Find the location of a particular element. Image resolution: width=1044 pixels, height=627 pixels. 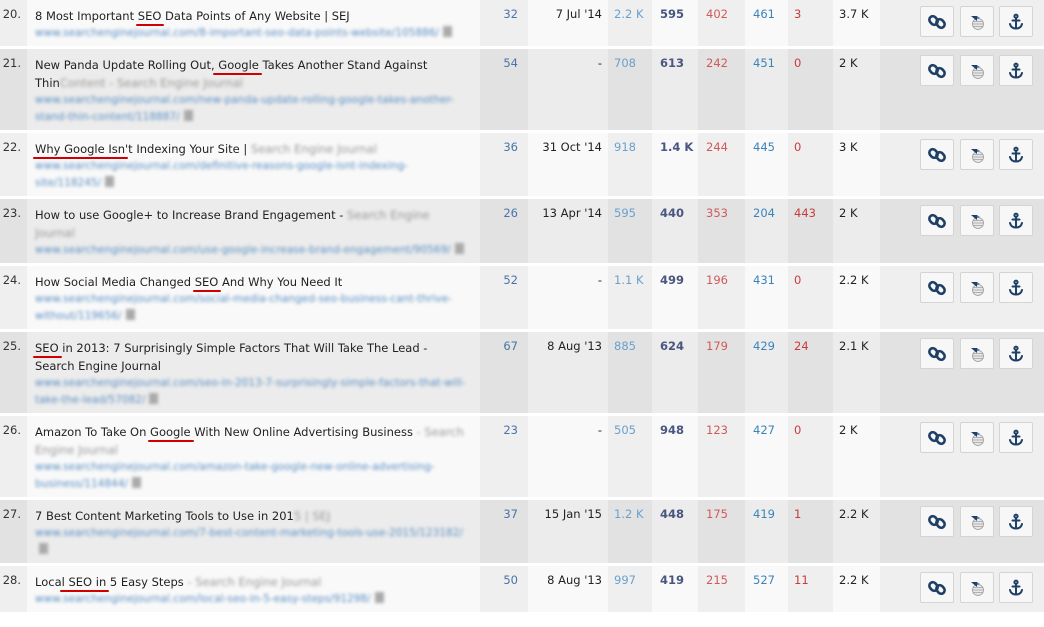

metric-5: 353 is located at coordinates (721, 231).